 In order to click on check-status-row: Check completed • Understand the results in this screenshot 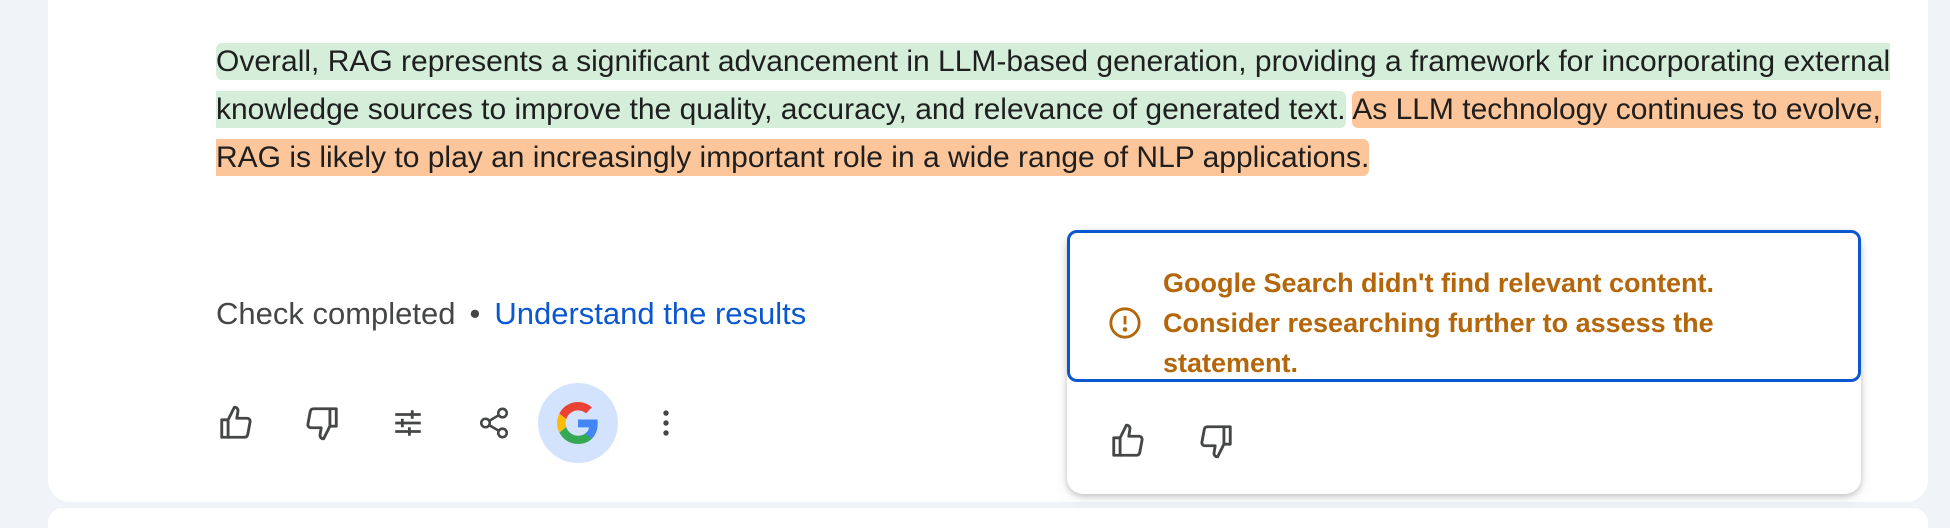, I will do `click(511, 314)`.